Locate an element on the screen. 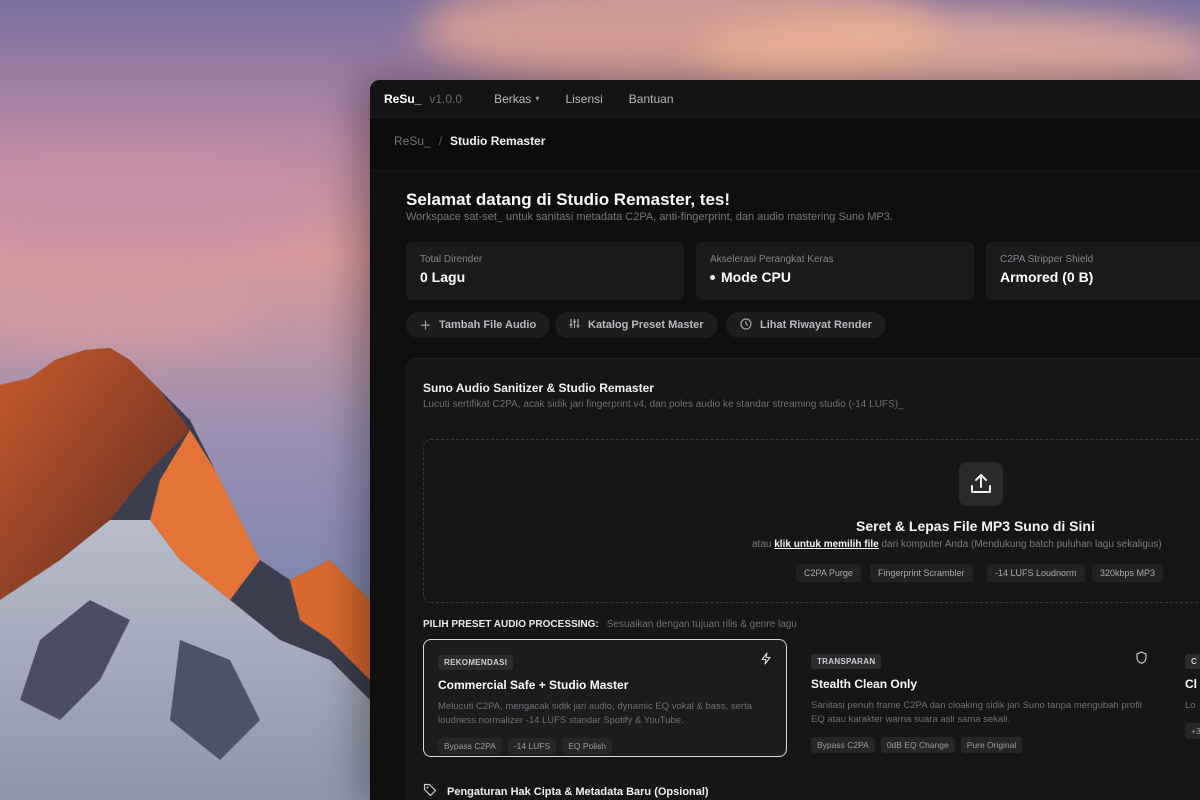 Image resolution: width=1200 pixels, height=800 pixels. sliders-icon is located at coordinates (574, 325).